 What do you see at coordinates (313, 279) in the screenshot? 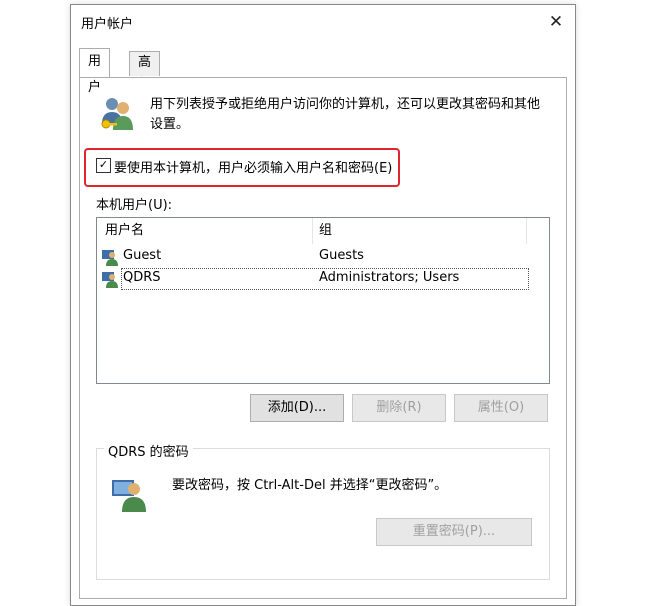
I see `list-item: QDRS Administrators; Users` at bounding box center [313, 279].